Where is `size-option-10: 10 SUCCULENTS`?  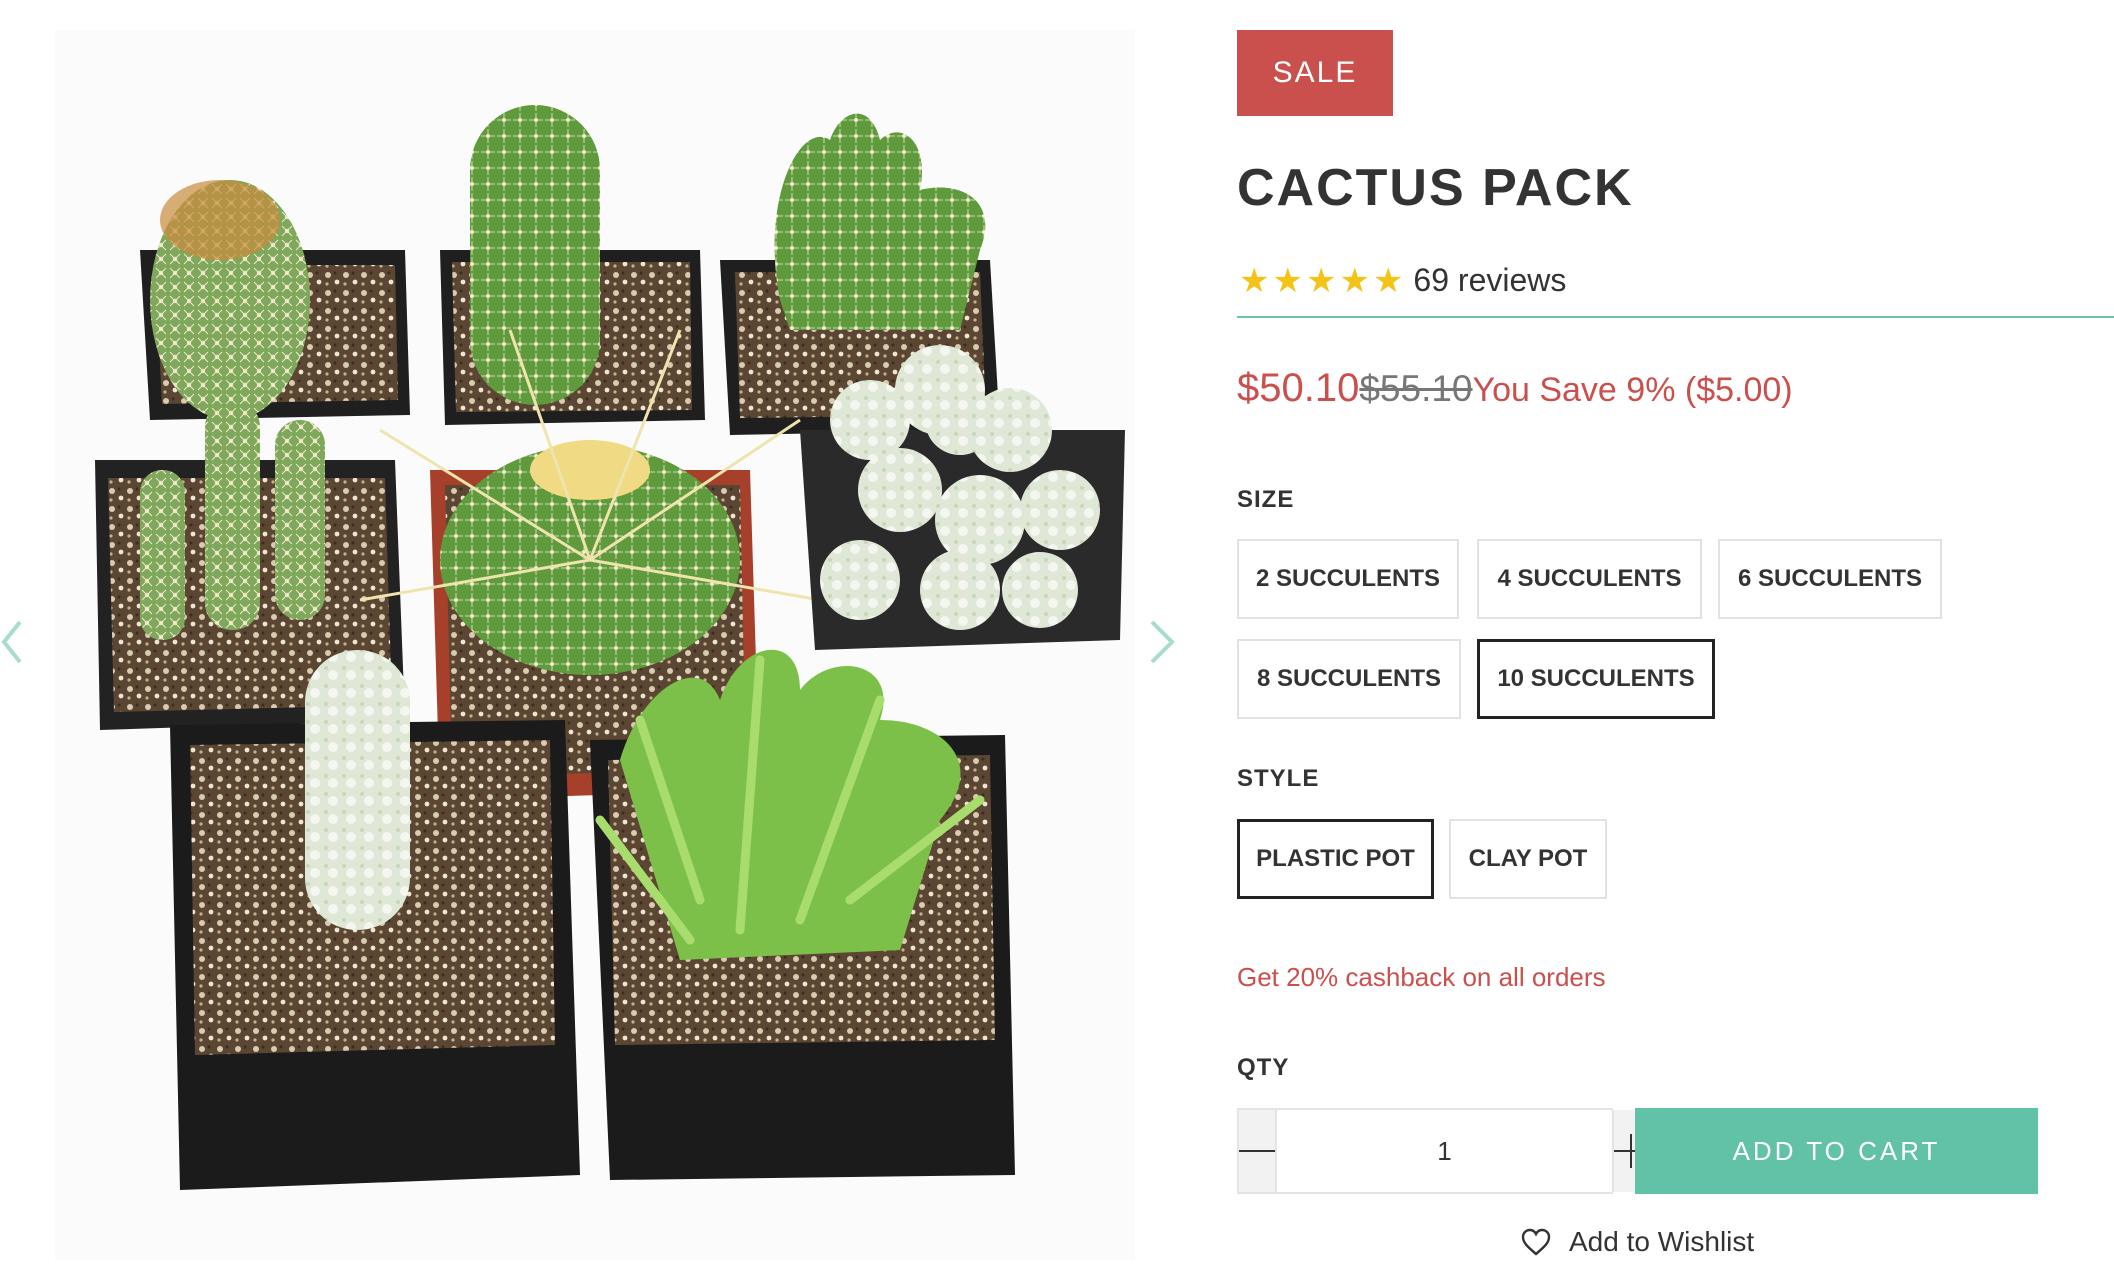 size-option-10: 10 SUCCULENTS is located at coordinates (1596, 679).